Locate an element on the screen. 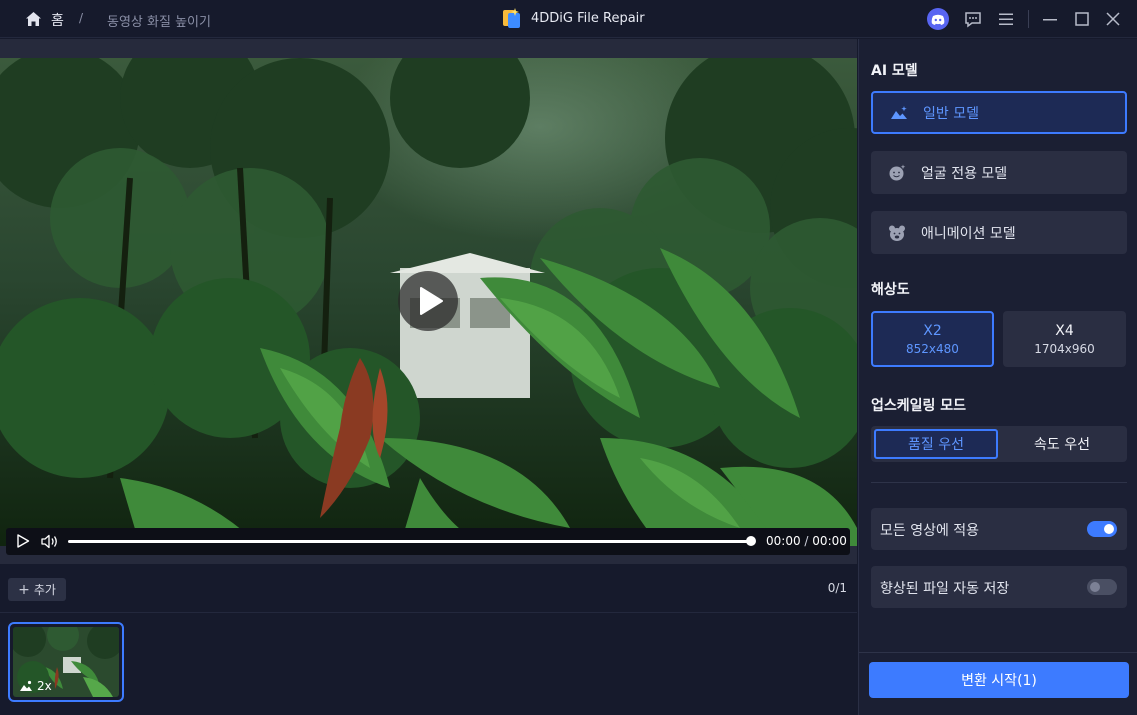 The image size is (1137, 715). progress-track is located at coordinates (409, 541).